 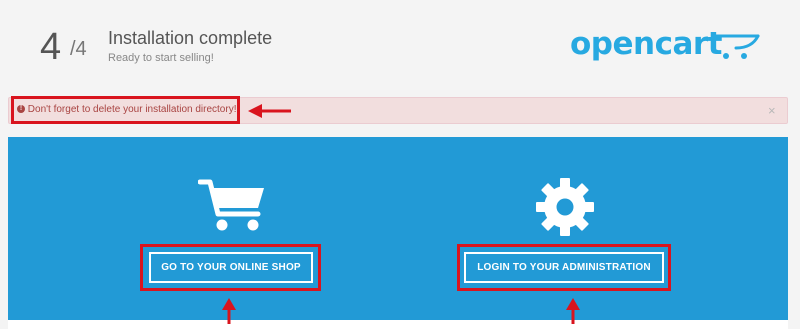 What do you see at coordinates (772, 110) in the screenshot?
I see `alert-close-button: ×` at bounding box center [772, 110].